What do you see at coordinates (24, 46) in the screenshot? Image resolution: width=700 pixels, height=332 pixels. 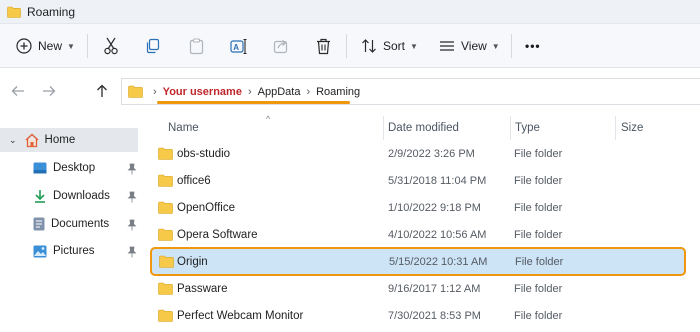 I see `plus-circle-icon` at bounding box center [24, 46].